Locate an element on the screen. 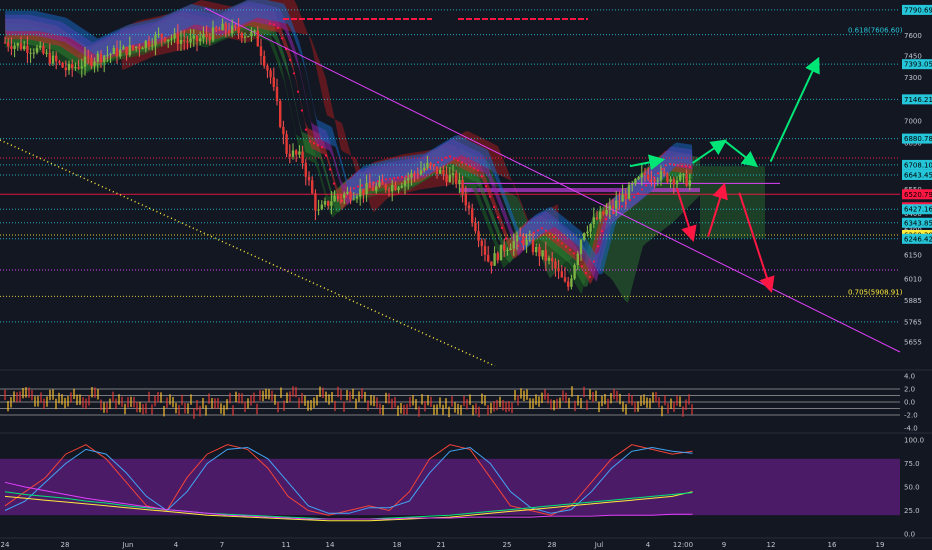  osc-tick-label: -4.0 is located at coordinates (911, 429).